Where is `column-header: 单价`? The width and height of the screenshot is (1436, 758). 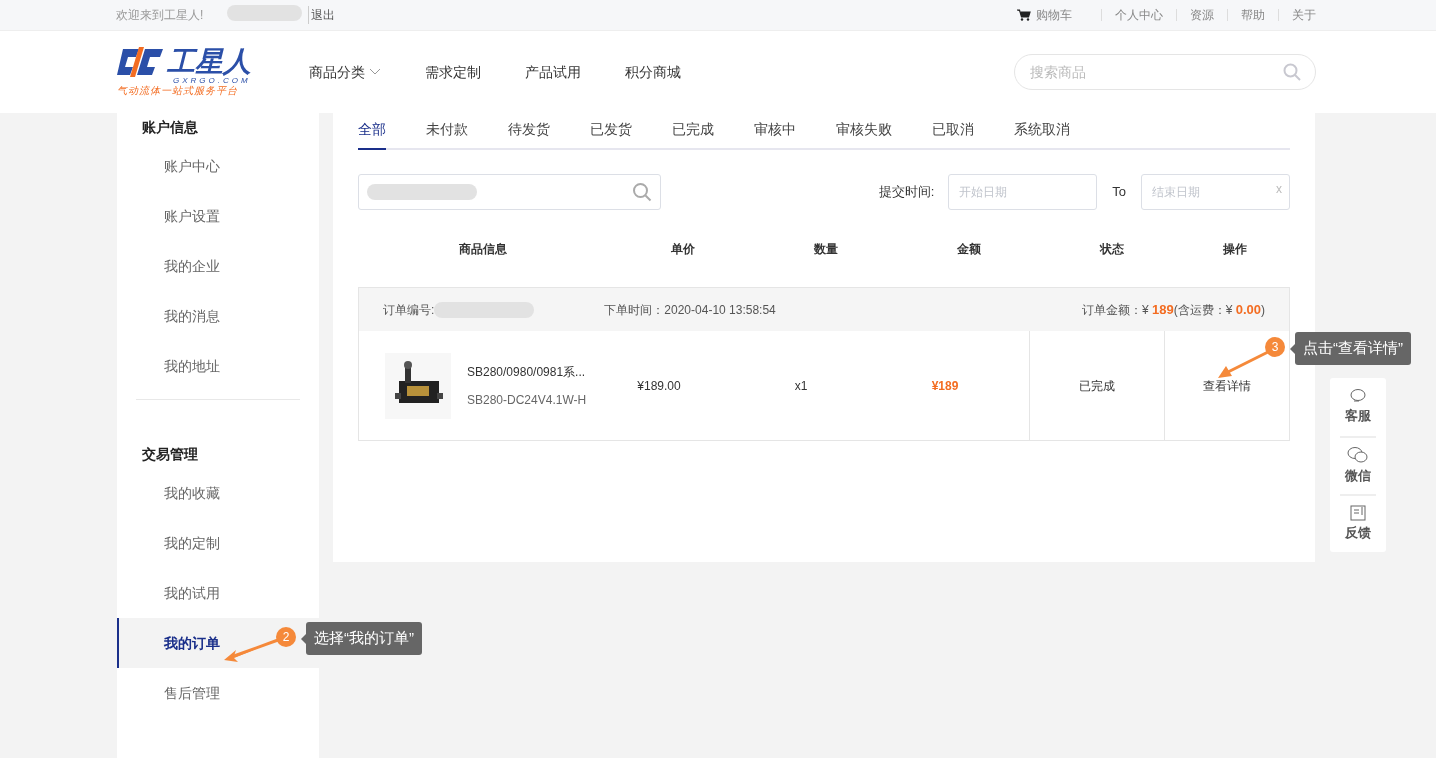 column-header: 单价 is located at coordinates (683, 249).